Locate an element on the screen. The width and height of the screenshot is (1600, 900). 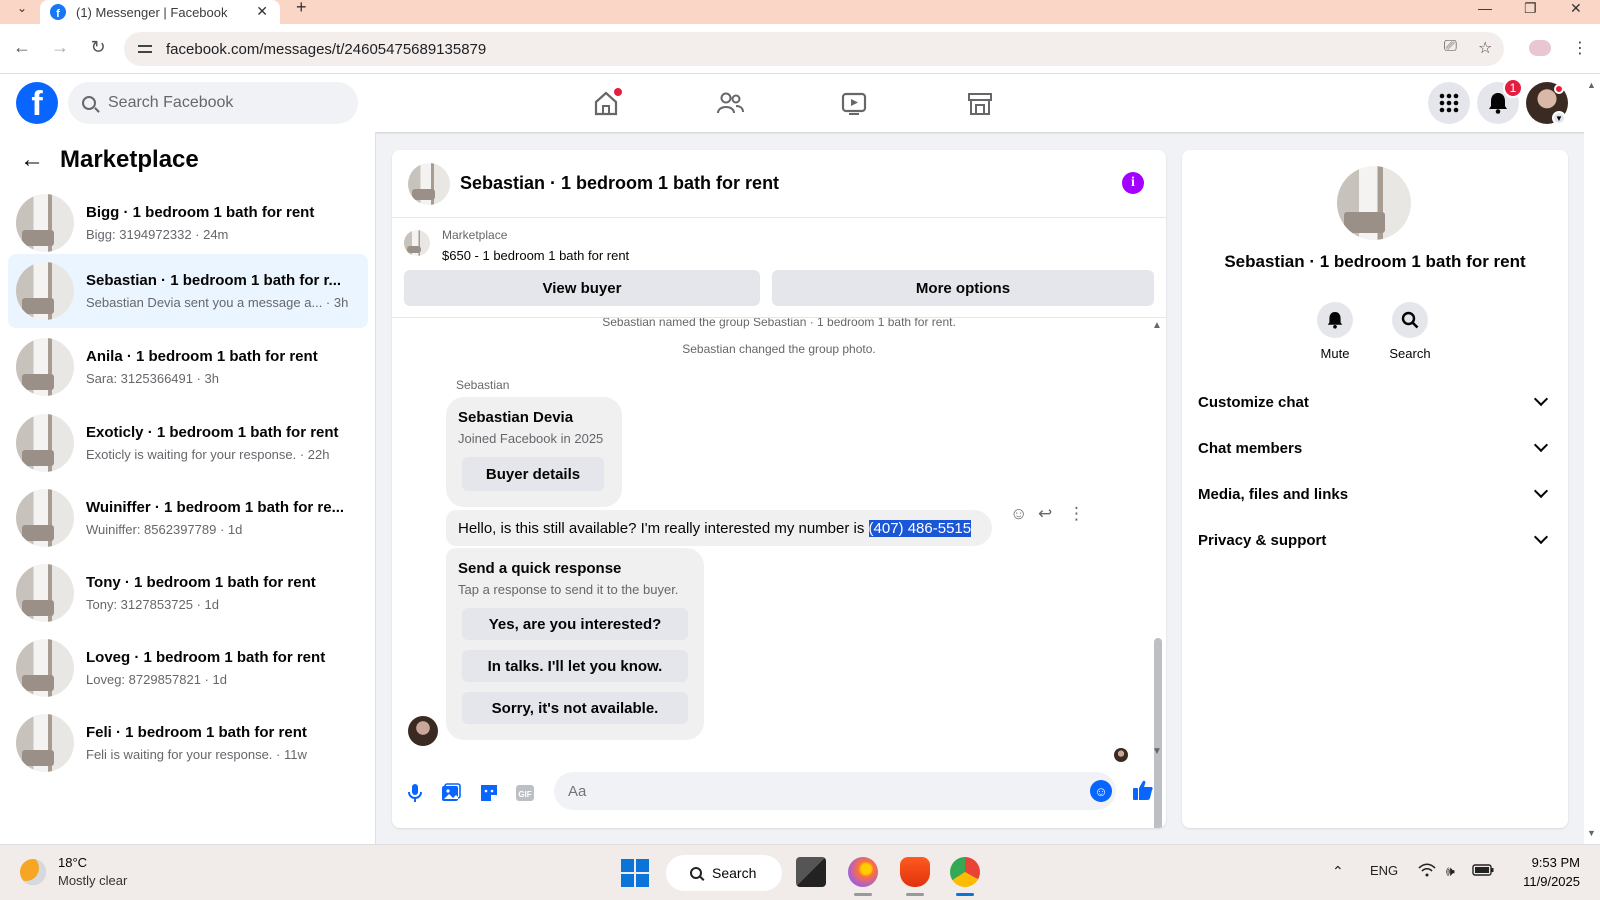
message-more-icon: ⋮ is located at coordinates (1076, 514).